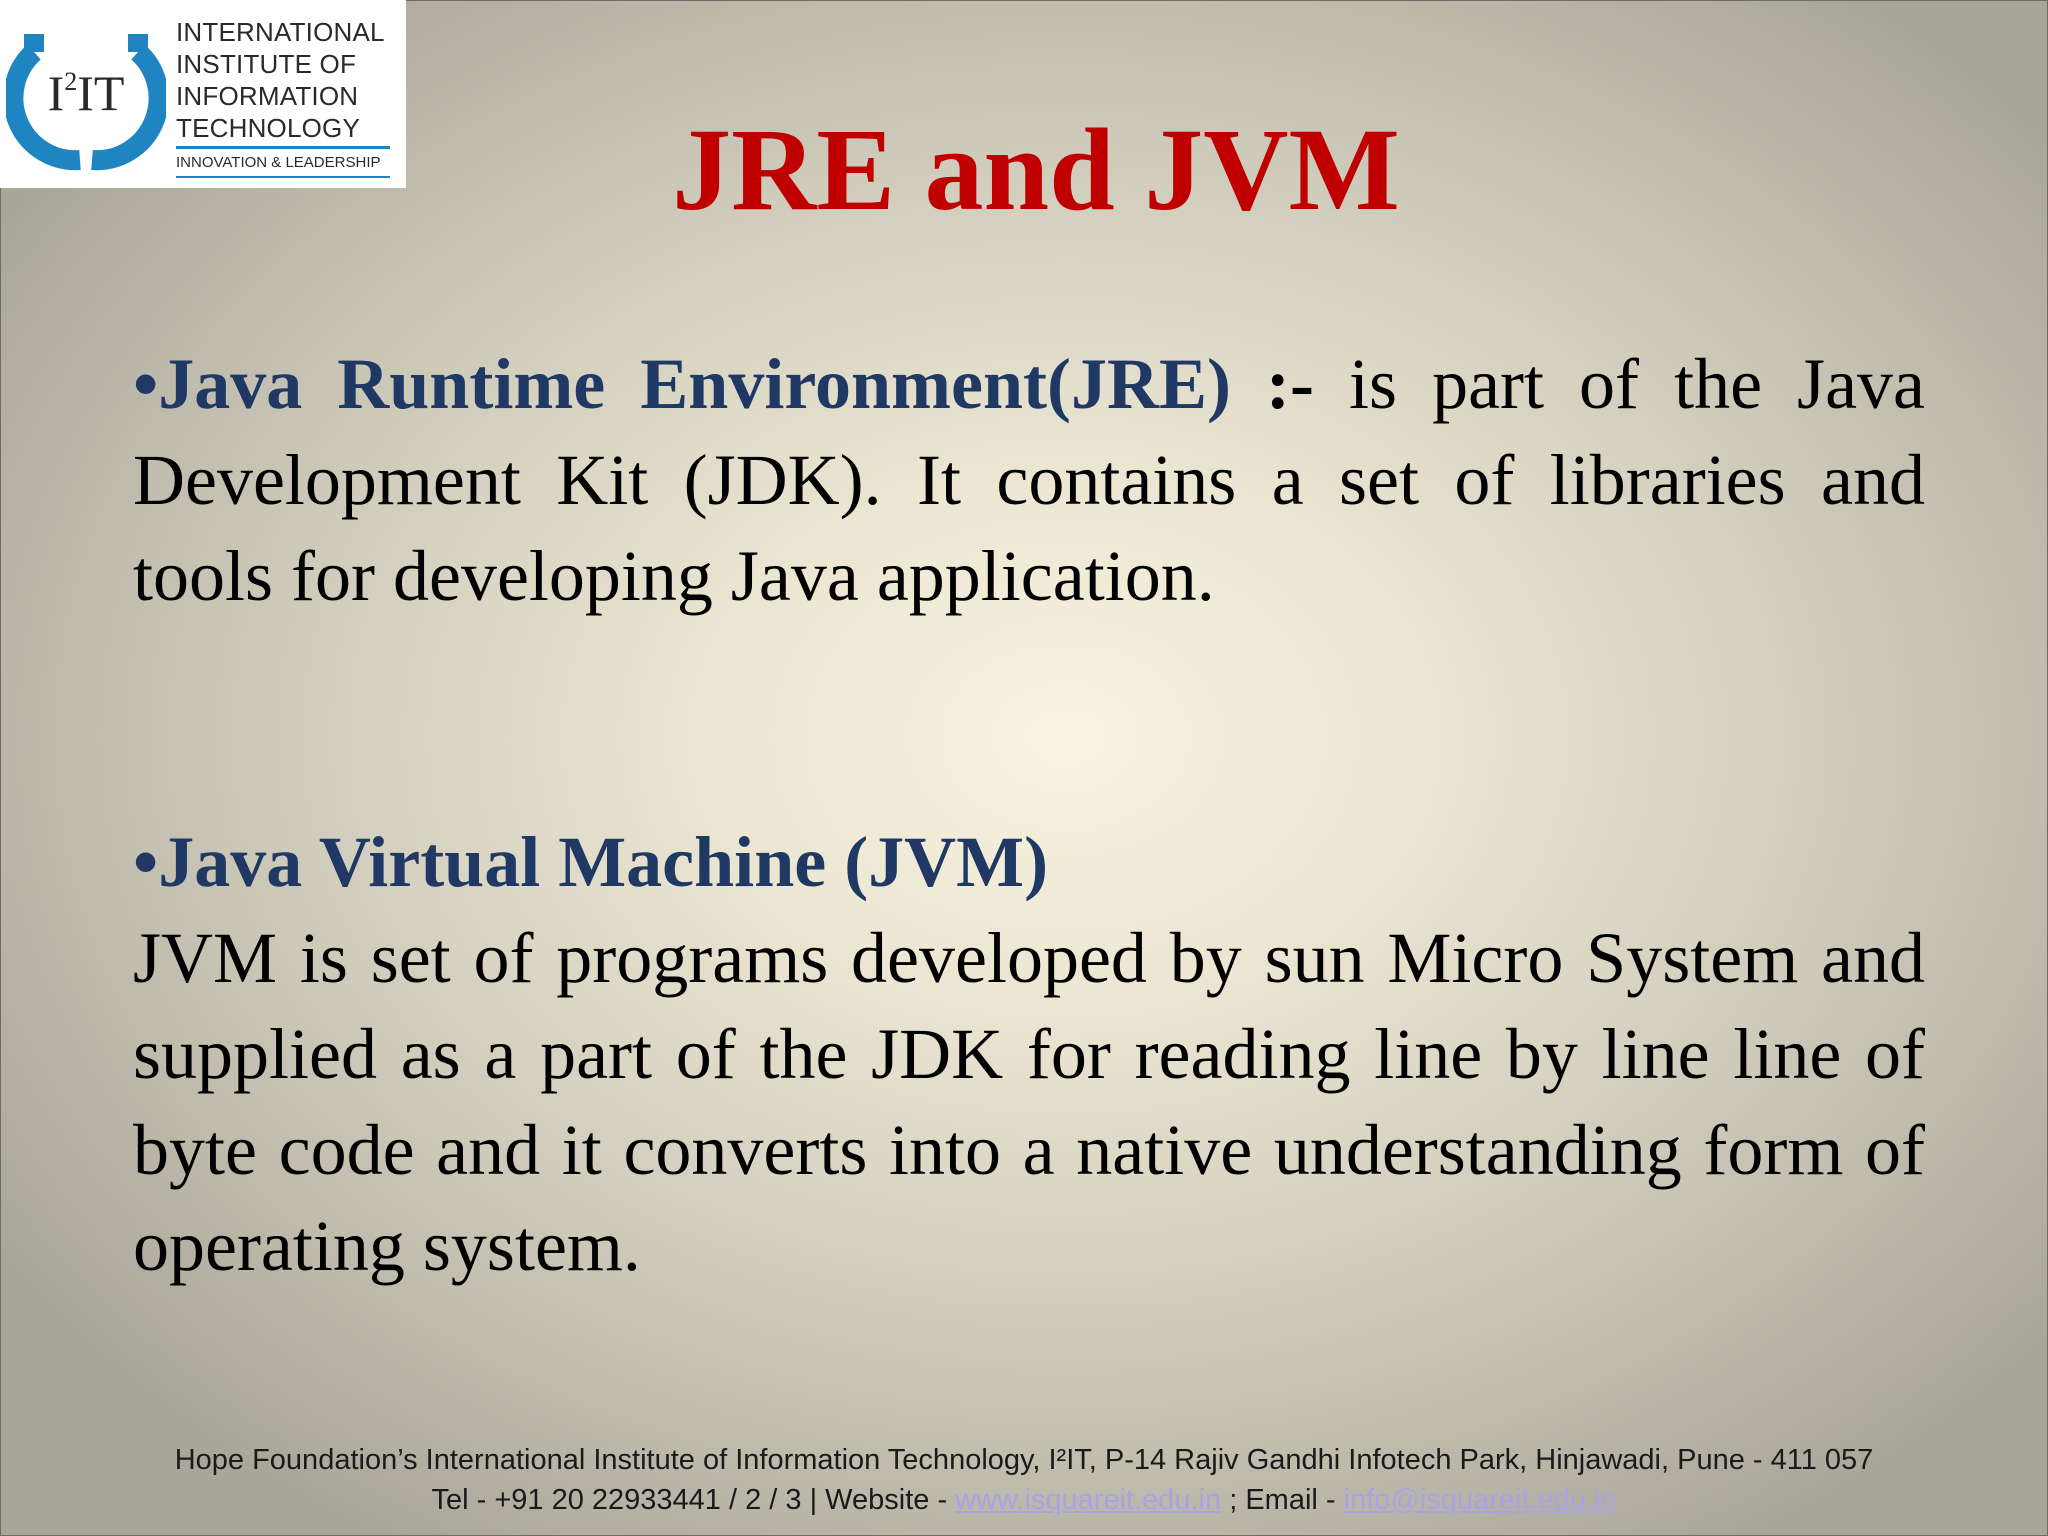  I want to click on website-link: www.isquareit.edu.in, so click(1088, 1500).